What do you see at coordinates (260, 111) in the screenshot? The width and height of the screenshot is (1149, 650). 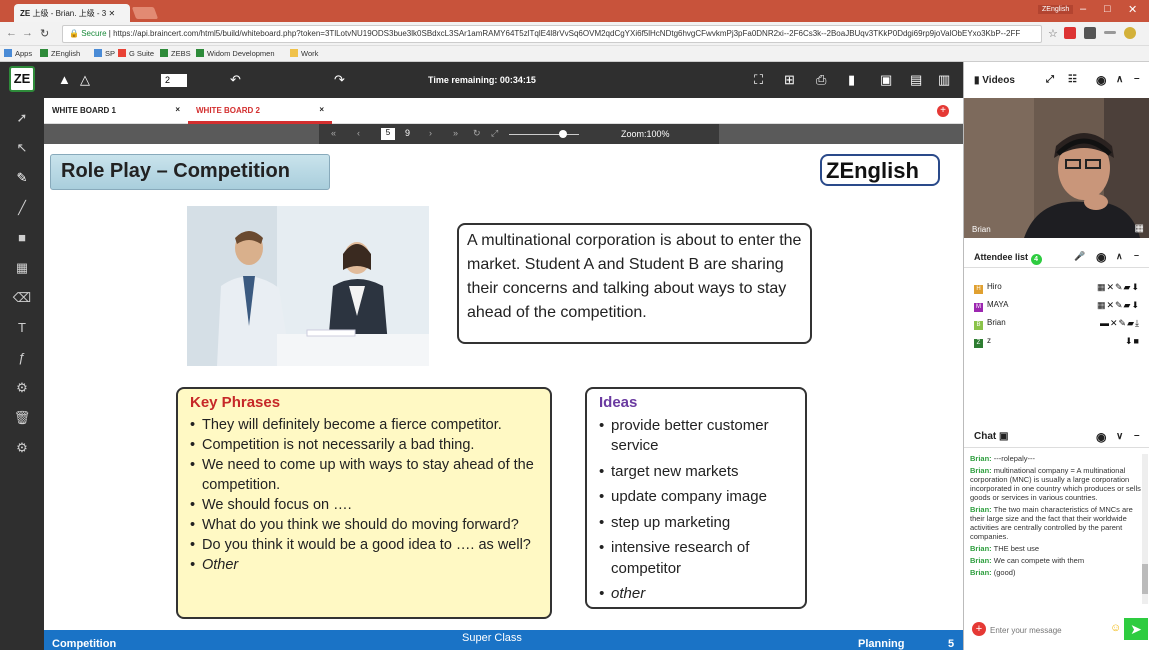 I see `tab-whiteboard-2: WHITE BOARD 2 ×` at bounding box center [260, 111].